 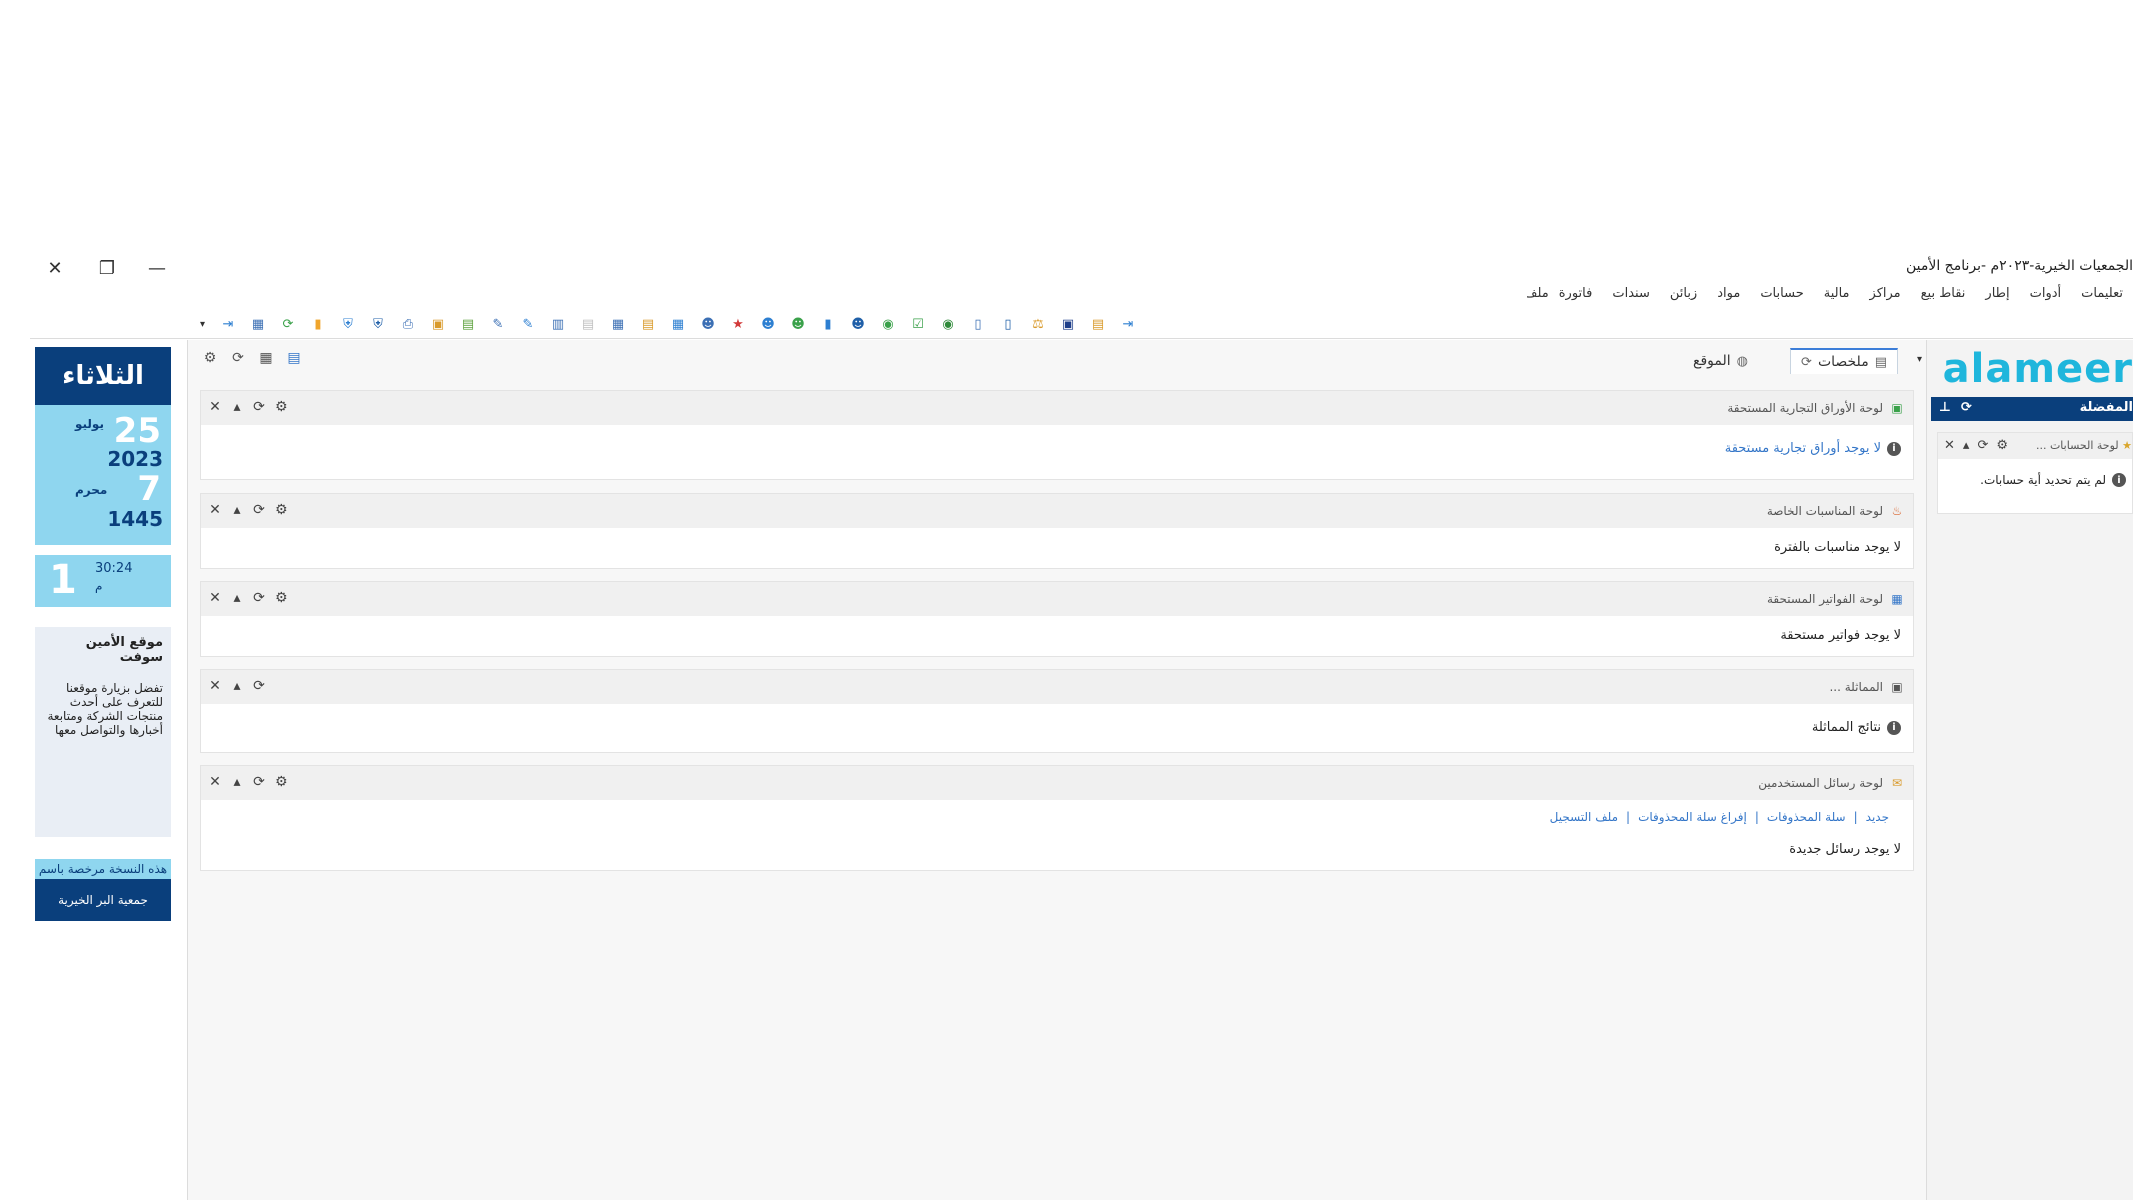 I want to click on files-icon: ▣, so click(x=1068, y=324).